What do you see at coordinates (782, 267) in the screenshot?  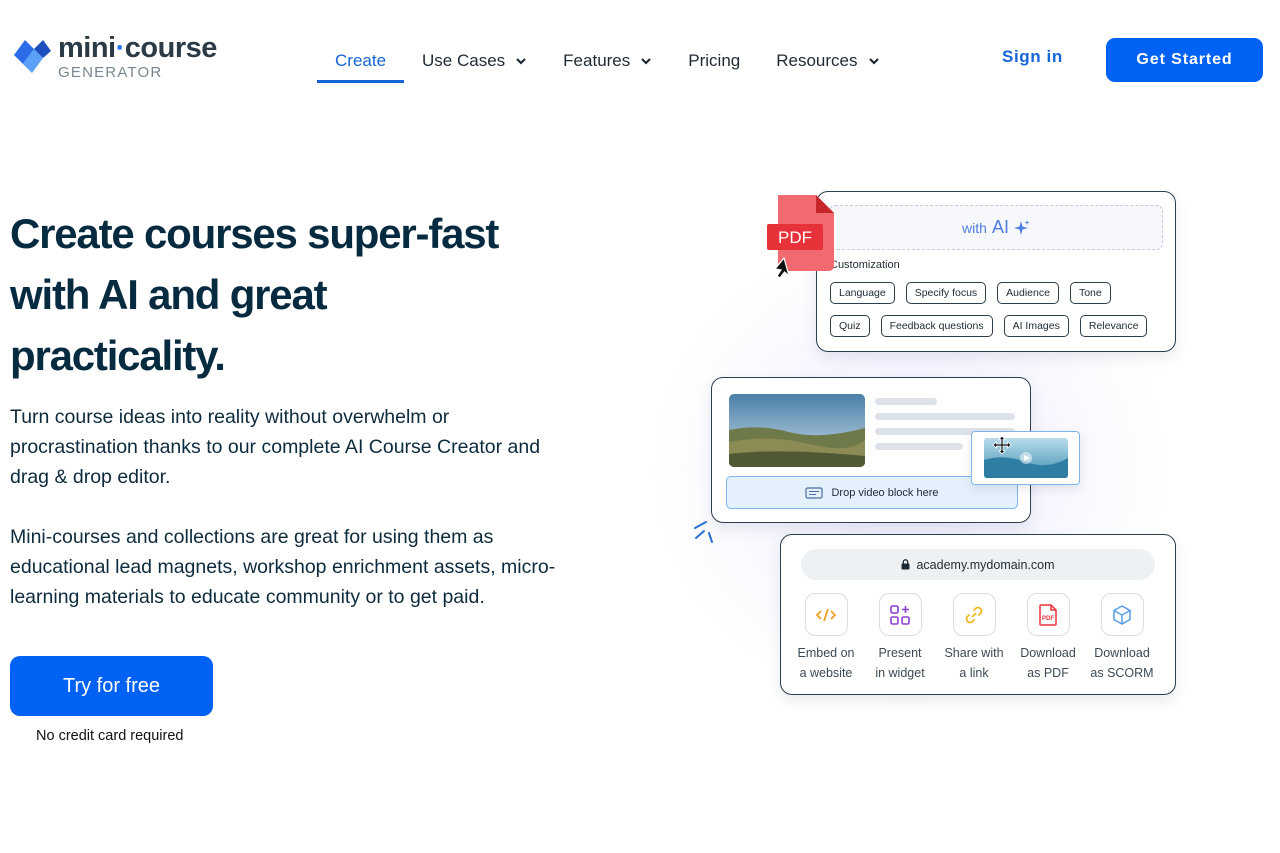 I see `cursor-icon` at bounding box center [782, 267].